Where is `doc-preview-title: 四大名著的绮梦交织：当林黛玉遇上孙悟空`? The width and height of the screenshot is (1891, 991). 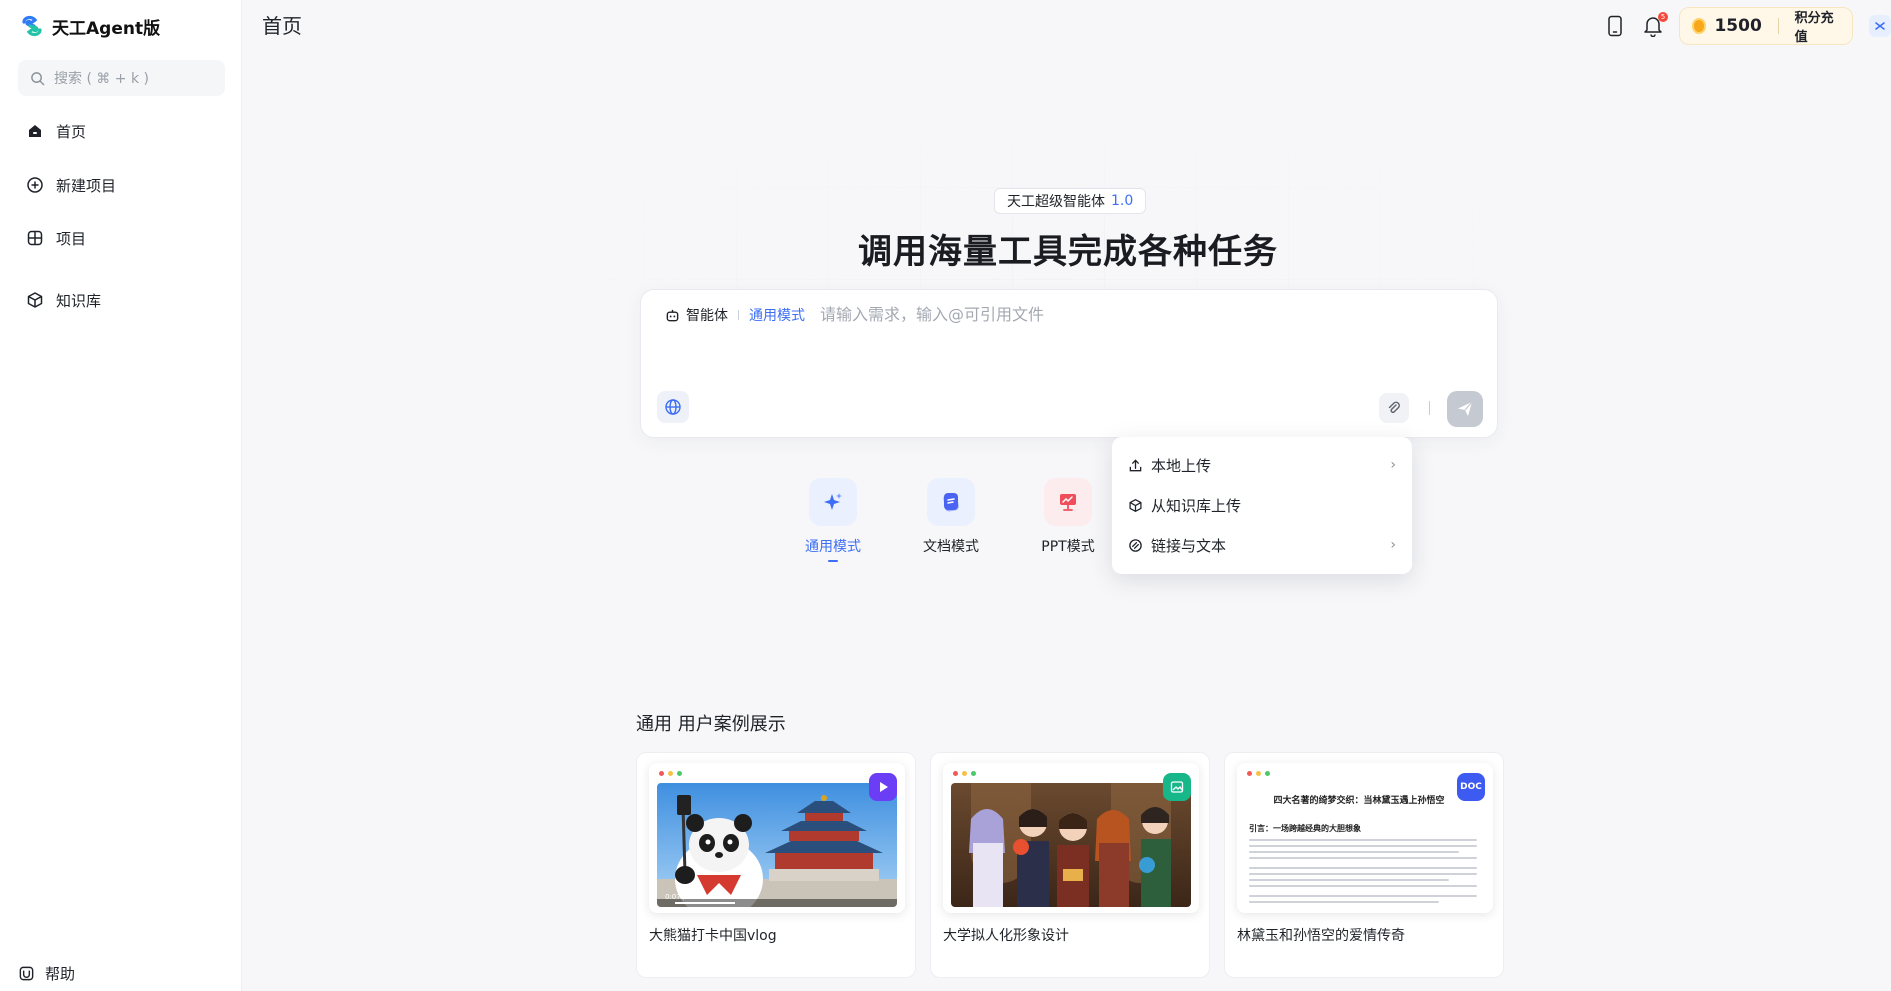
doc-preview-title: 四大名著的绮梦交织：当林黛玉遇上孙悟空 is located at coordinates (1359, 801).